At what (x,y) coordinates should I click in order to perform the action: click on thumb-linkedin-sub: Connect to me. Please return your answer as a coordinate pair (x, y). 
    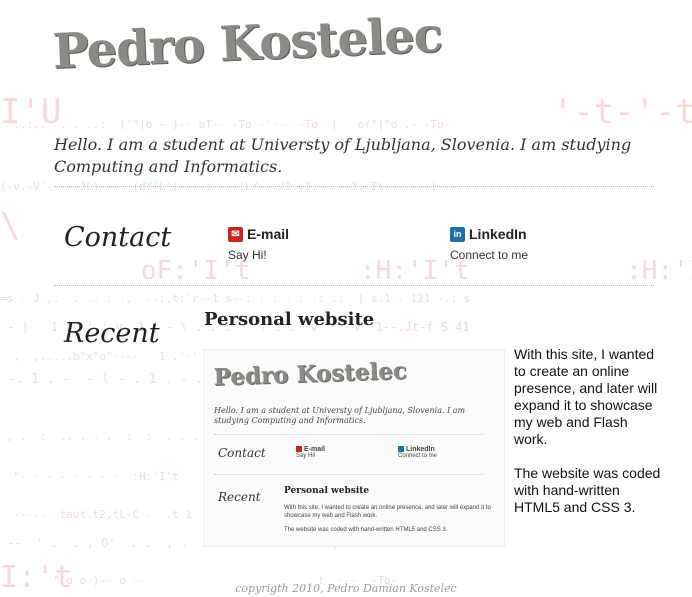
    Looking at the image, I should click on (418, 456).